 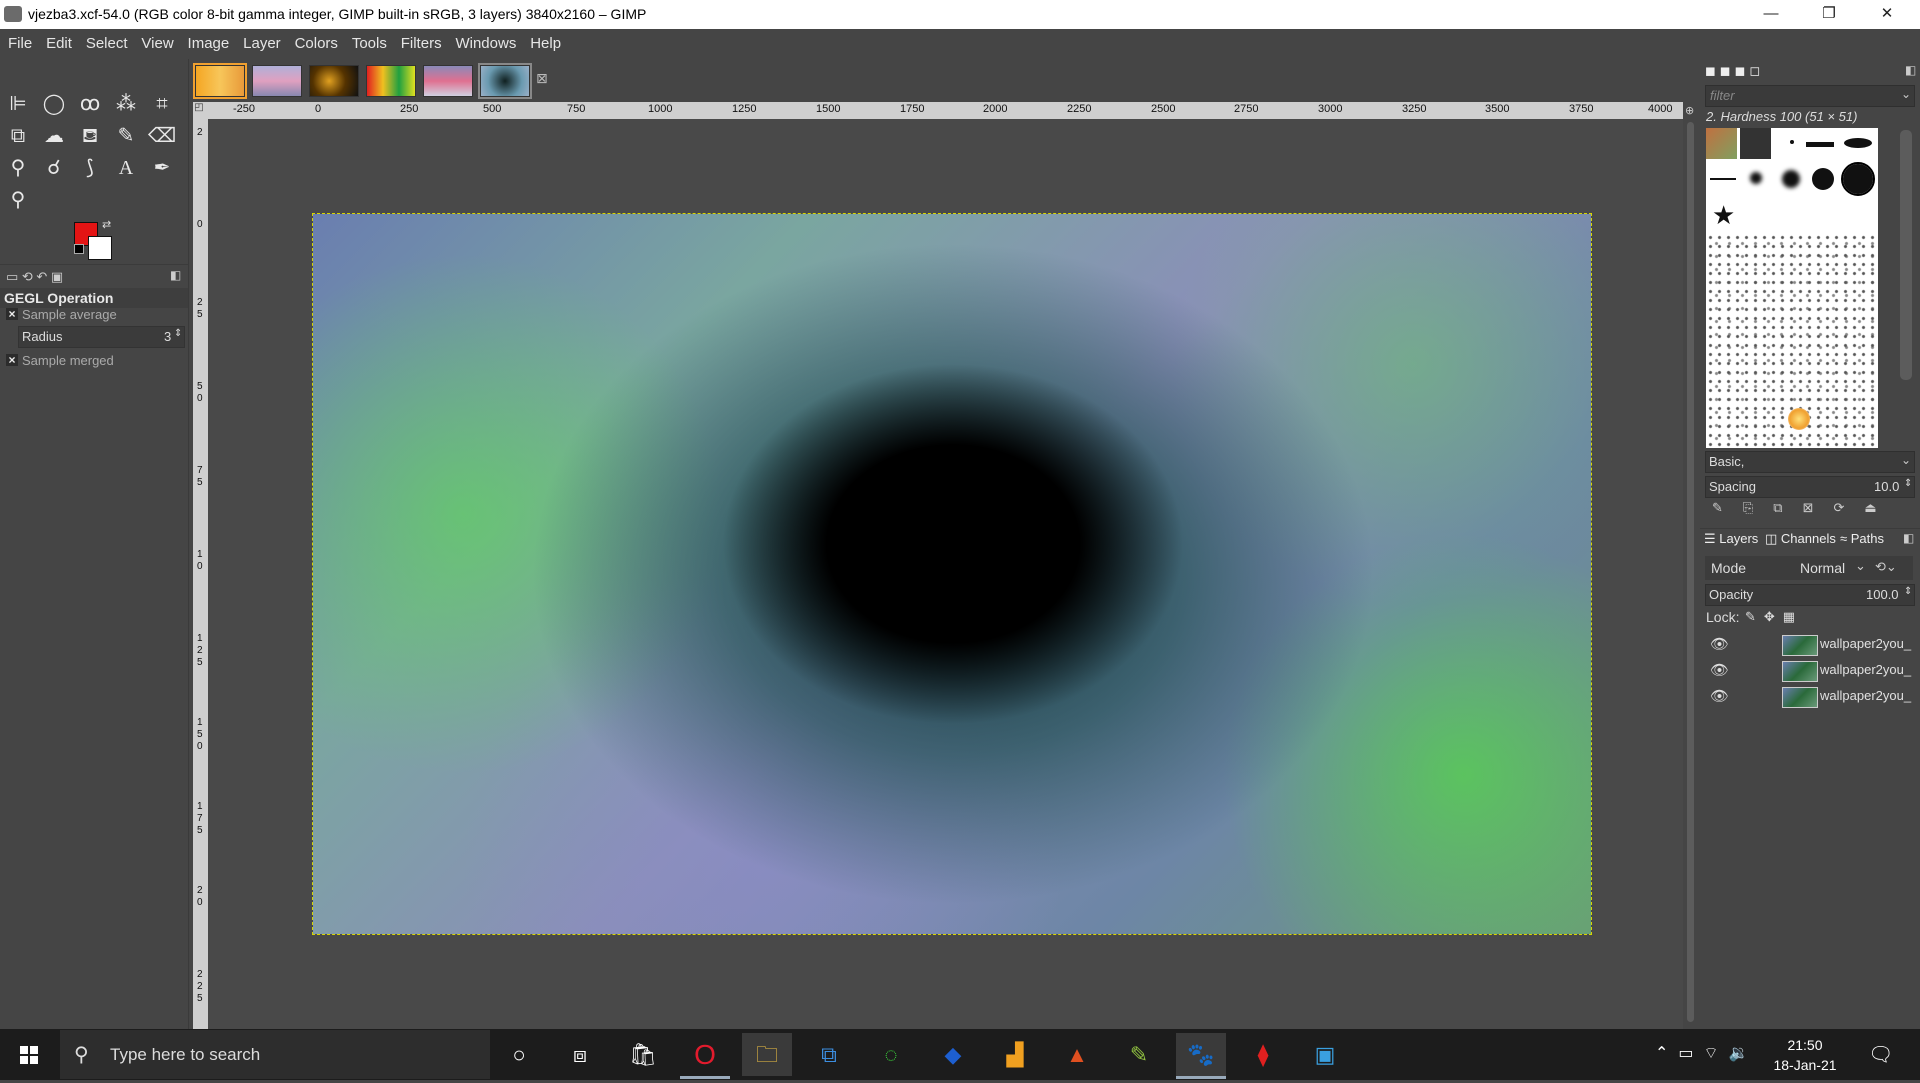 I want to click on sample-merged-checkbox: ×, so click(x=12, y=360).